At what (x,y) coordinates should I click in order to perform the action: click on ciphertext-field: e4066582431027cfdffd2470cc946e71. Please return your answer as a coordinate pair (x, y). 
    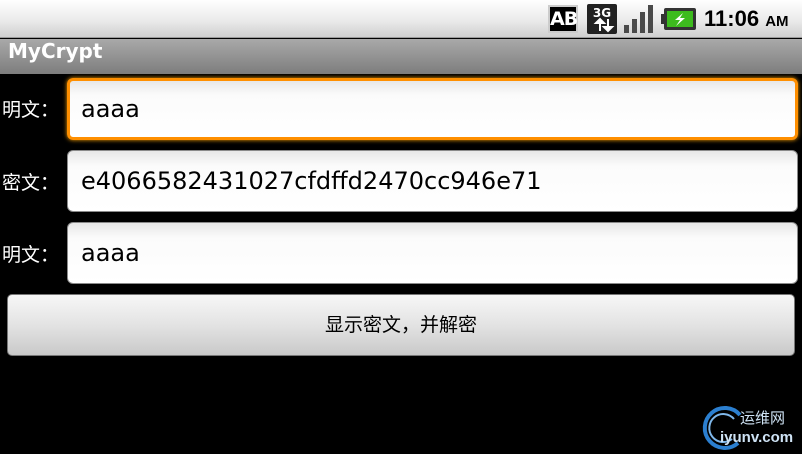
    Looking at the image, I should click on (432, 181).